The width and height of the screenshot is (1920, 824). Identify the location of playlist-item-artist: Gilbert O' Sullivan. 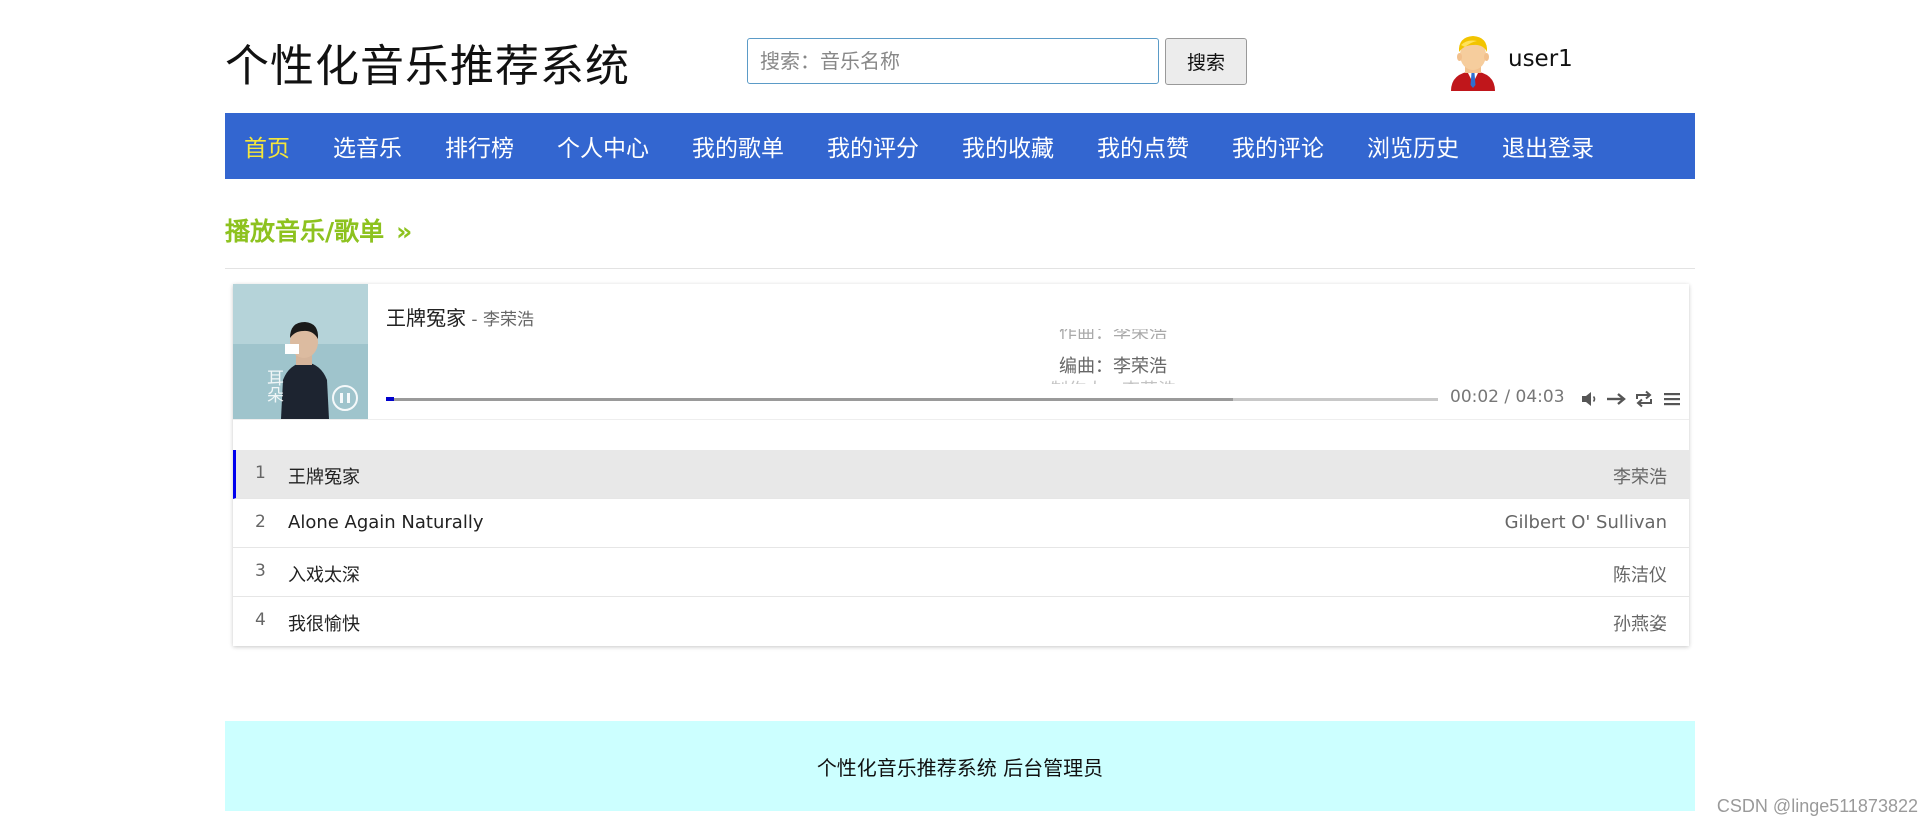
(1585, 522).